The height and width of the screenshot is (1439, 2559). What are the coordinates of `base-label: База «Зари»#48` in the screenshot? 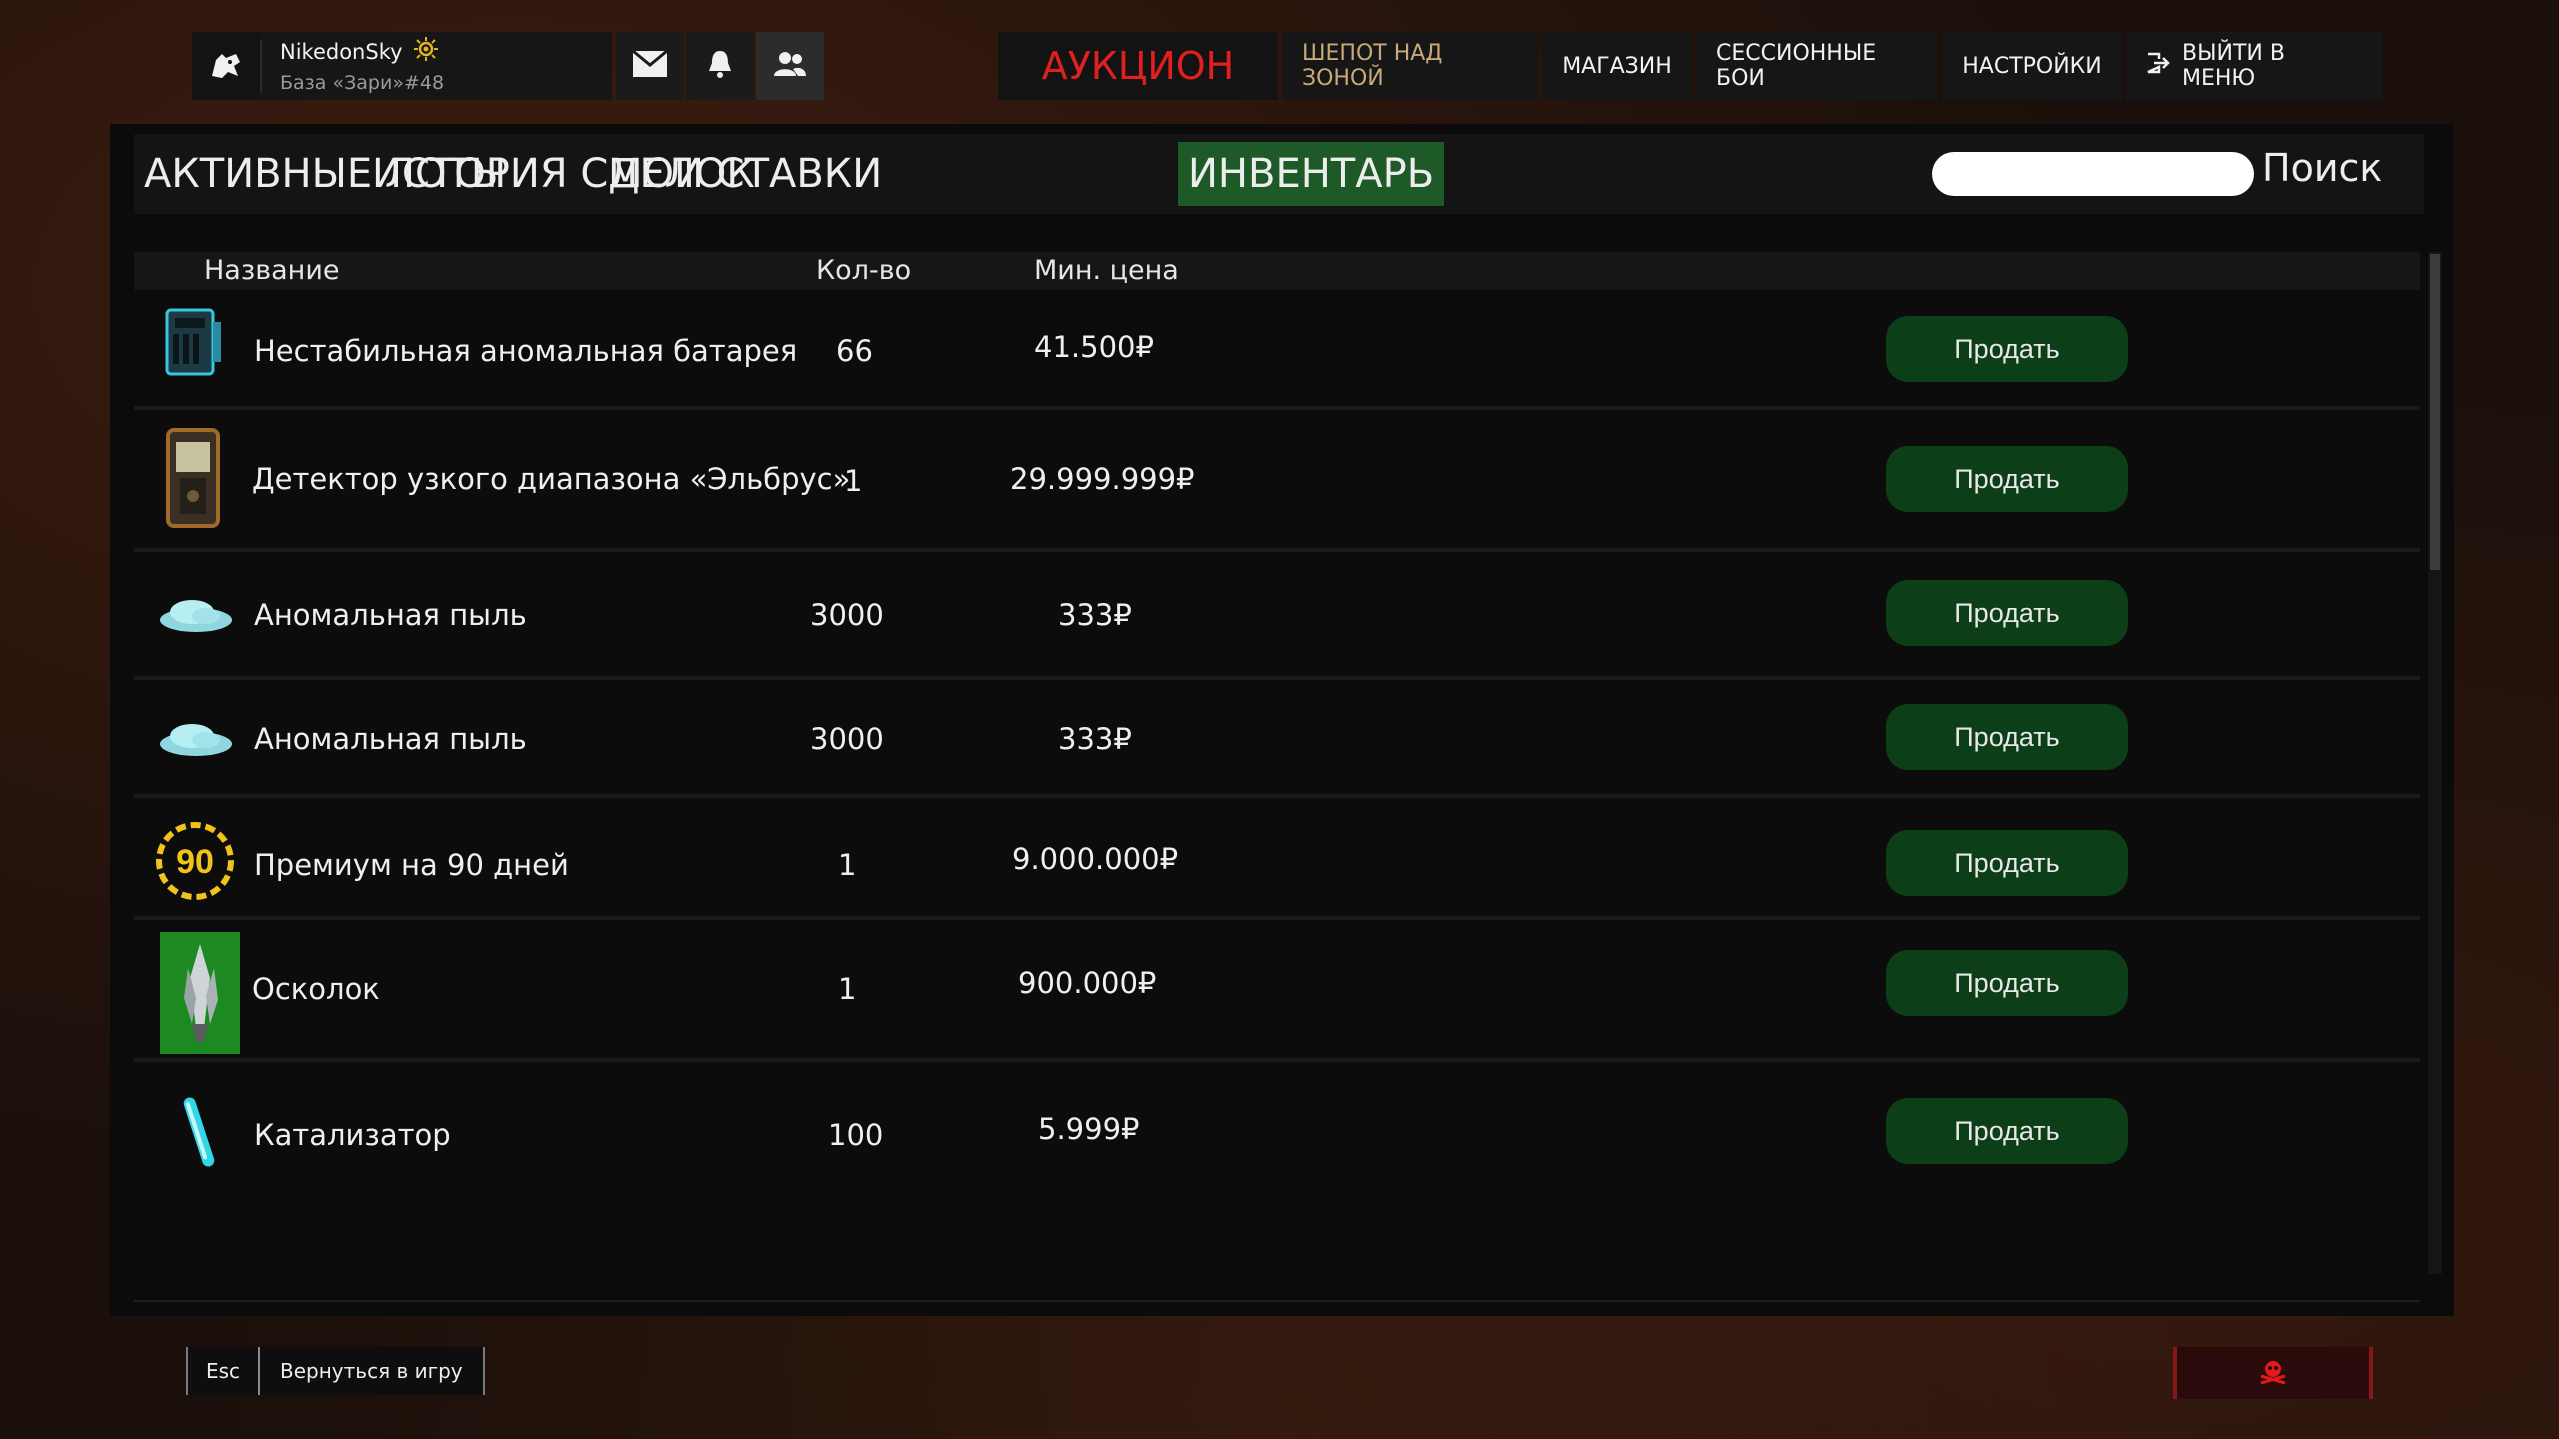 It's located at (362, 83).